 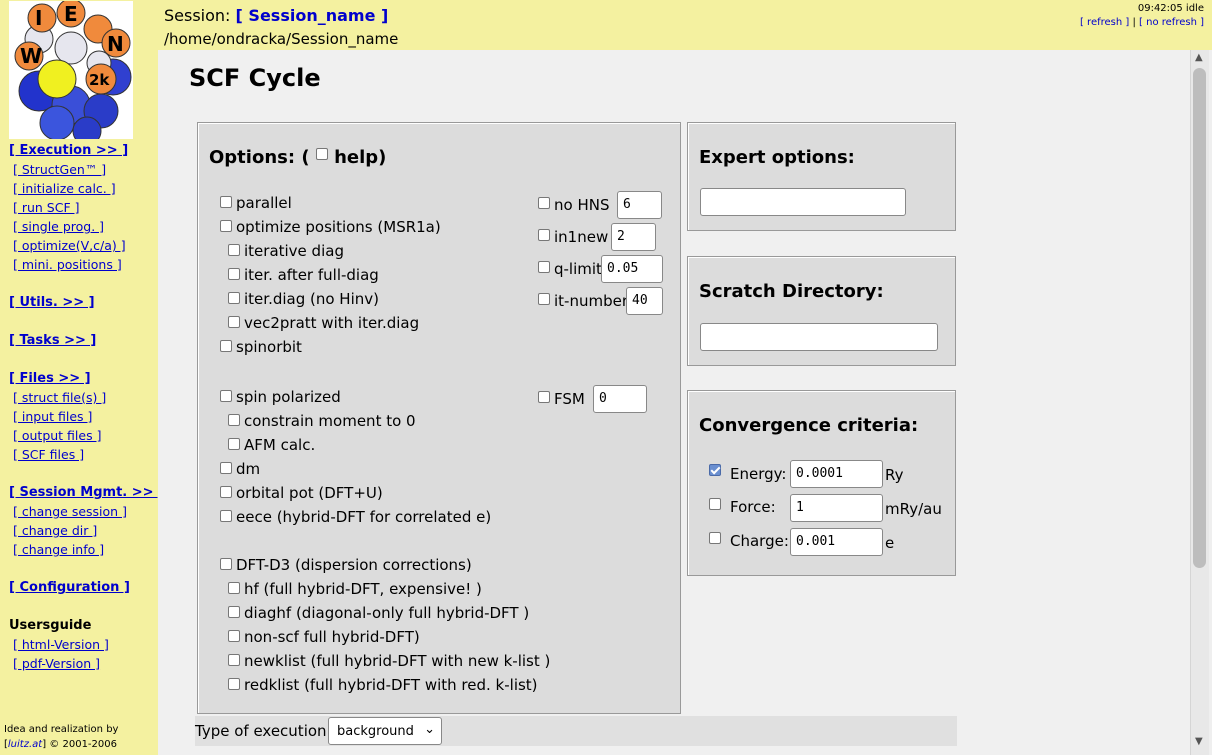 I want to click on in1new-input: 2, so click(x=633, y=237).